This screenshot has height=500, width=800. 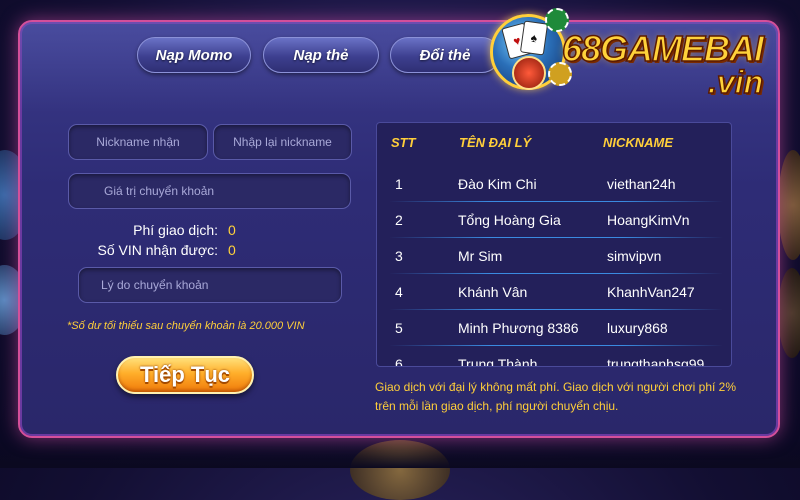 I want to click on table-row: 2 Tổng Hoàng Gia HoangKimVn, so click(x=554, y=220).